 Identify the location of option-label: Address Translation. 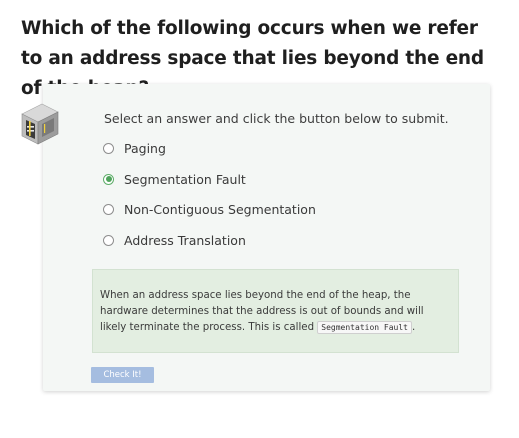
(185, 240).